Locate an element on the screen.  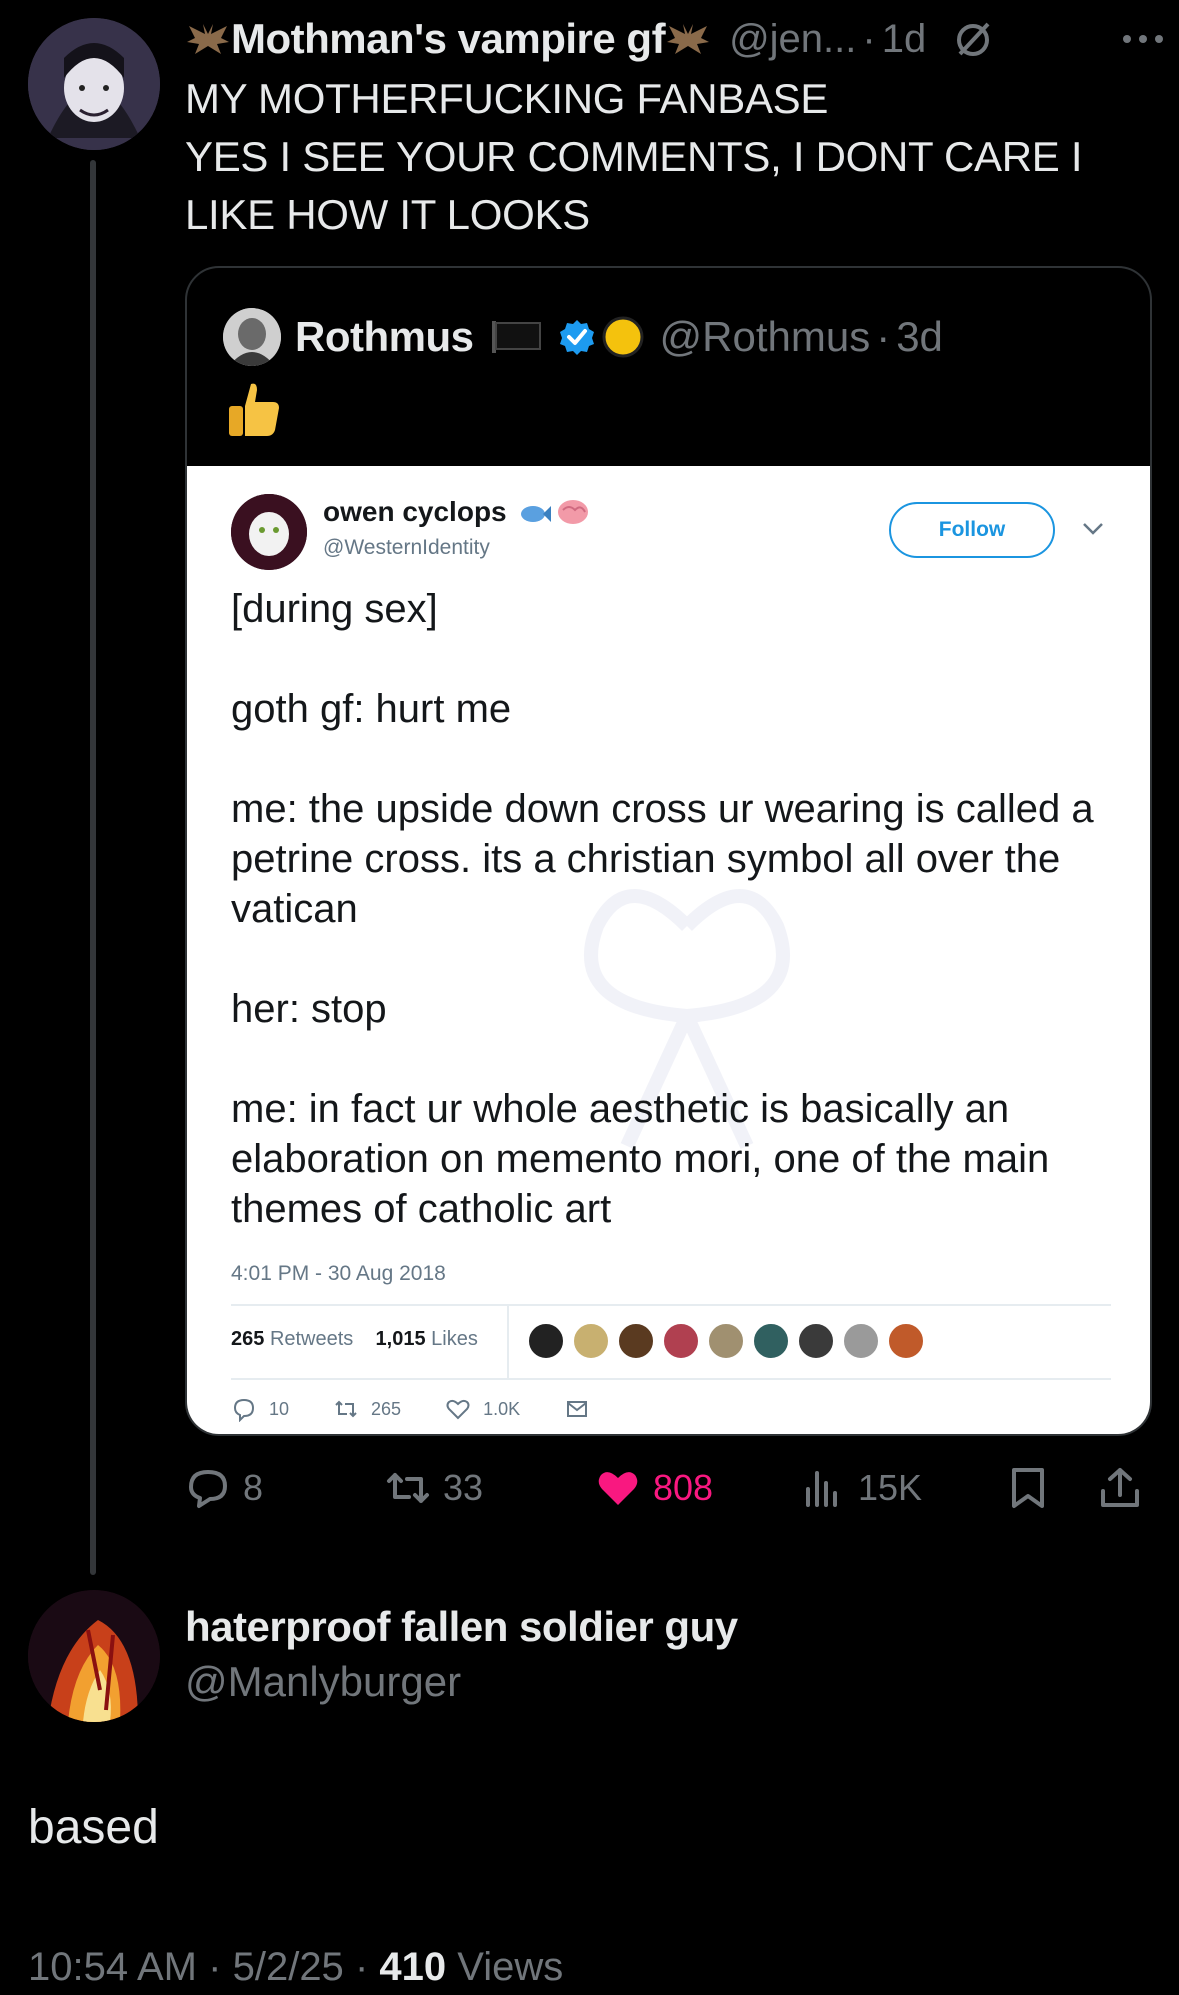
views-count: 15K is located at coordinates (890, 1487).